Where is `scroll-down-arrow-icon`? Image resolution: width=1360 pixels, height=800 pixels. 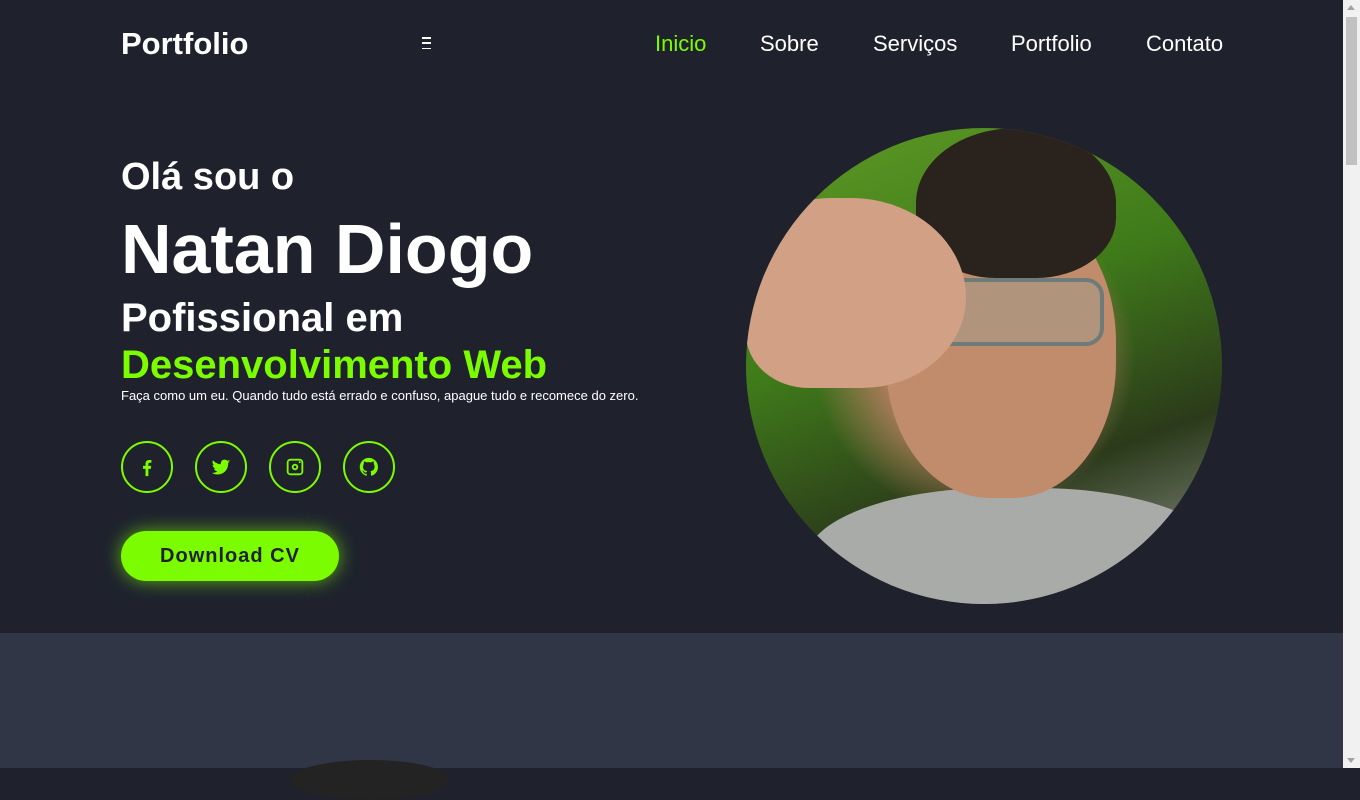 scroll-down-arrow-icon is located at coordinates (1351, 760).